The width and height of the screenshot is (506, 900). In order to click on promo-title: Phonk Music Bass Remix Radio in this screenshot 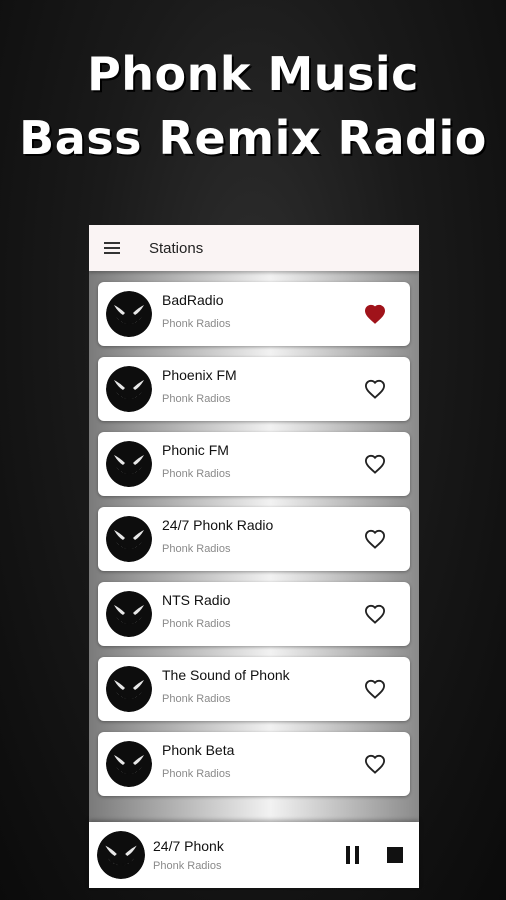, I will do `click(253, 106)`.